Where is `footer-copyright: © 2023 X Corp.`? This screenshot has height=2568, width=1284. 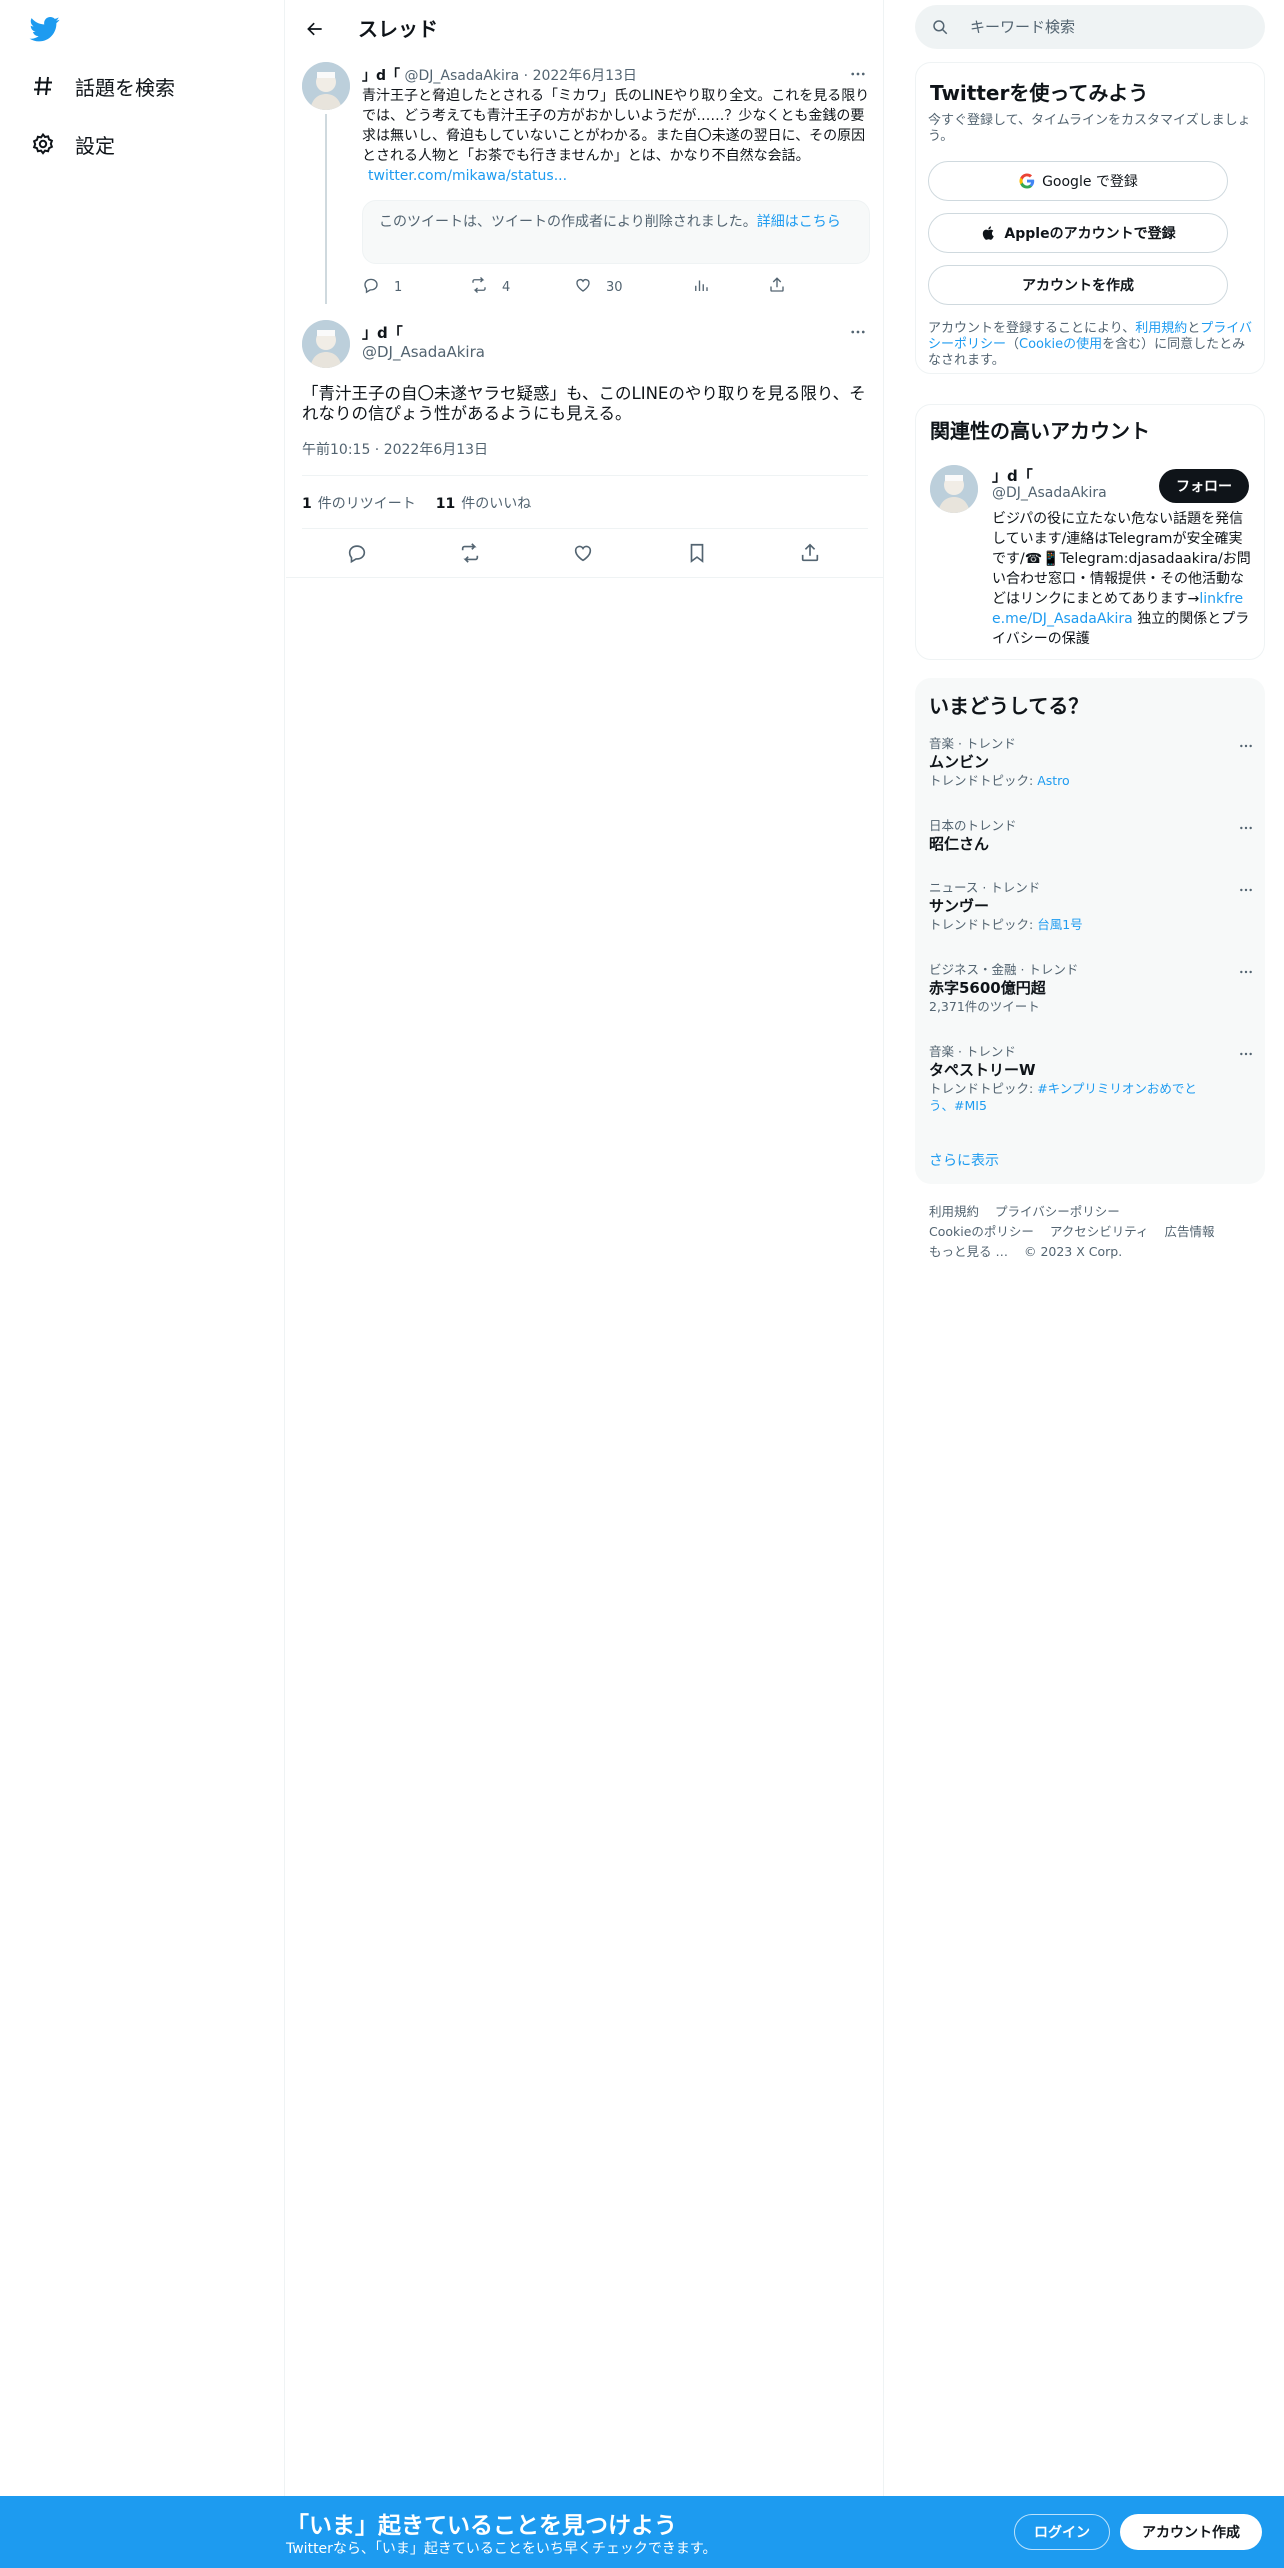 footer-copyright: © 2023 X Corp. is located at coordinates (1073, 1251).